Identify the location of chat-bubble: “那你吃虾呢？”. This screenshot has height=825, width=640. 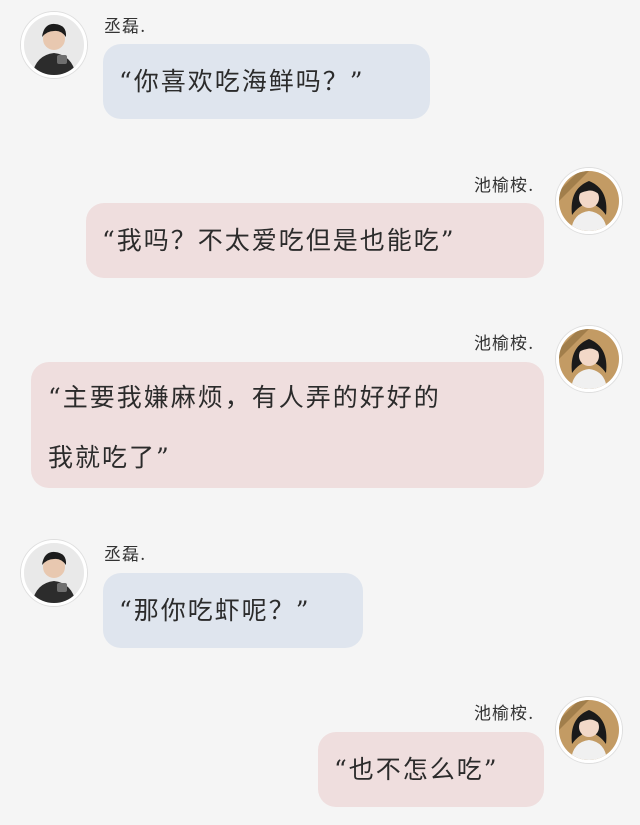
(233, 610).